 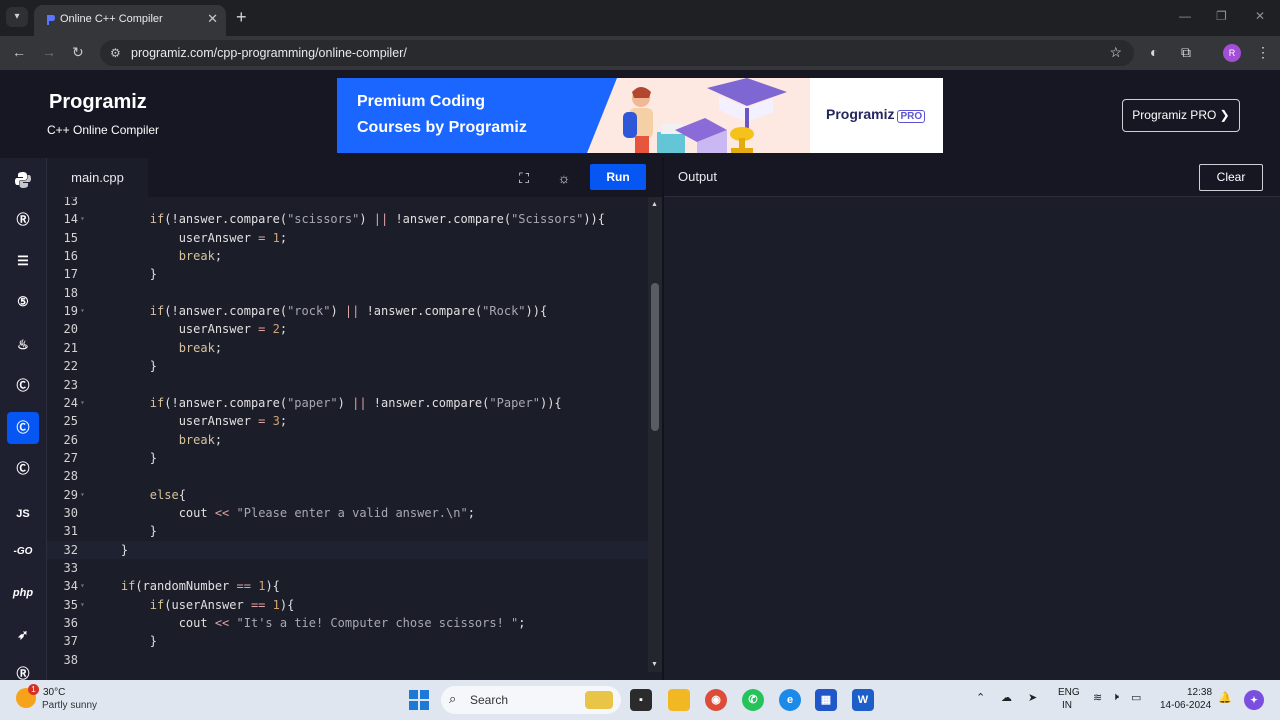 I want to click on code-line: 33, so click(x=347, y=568).